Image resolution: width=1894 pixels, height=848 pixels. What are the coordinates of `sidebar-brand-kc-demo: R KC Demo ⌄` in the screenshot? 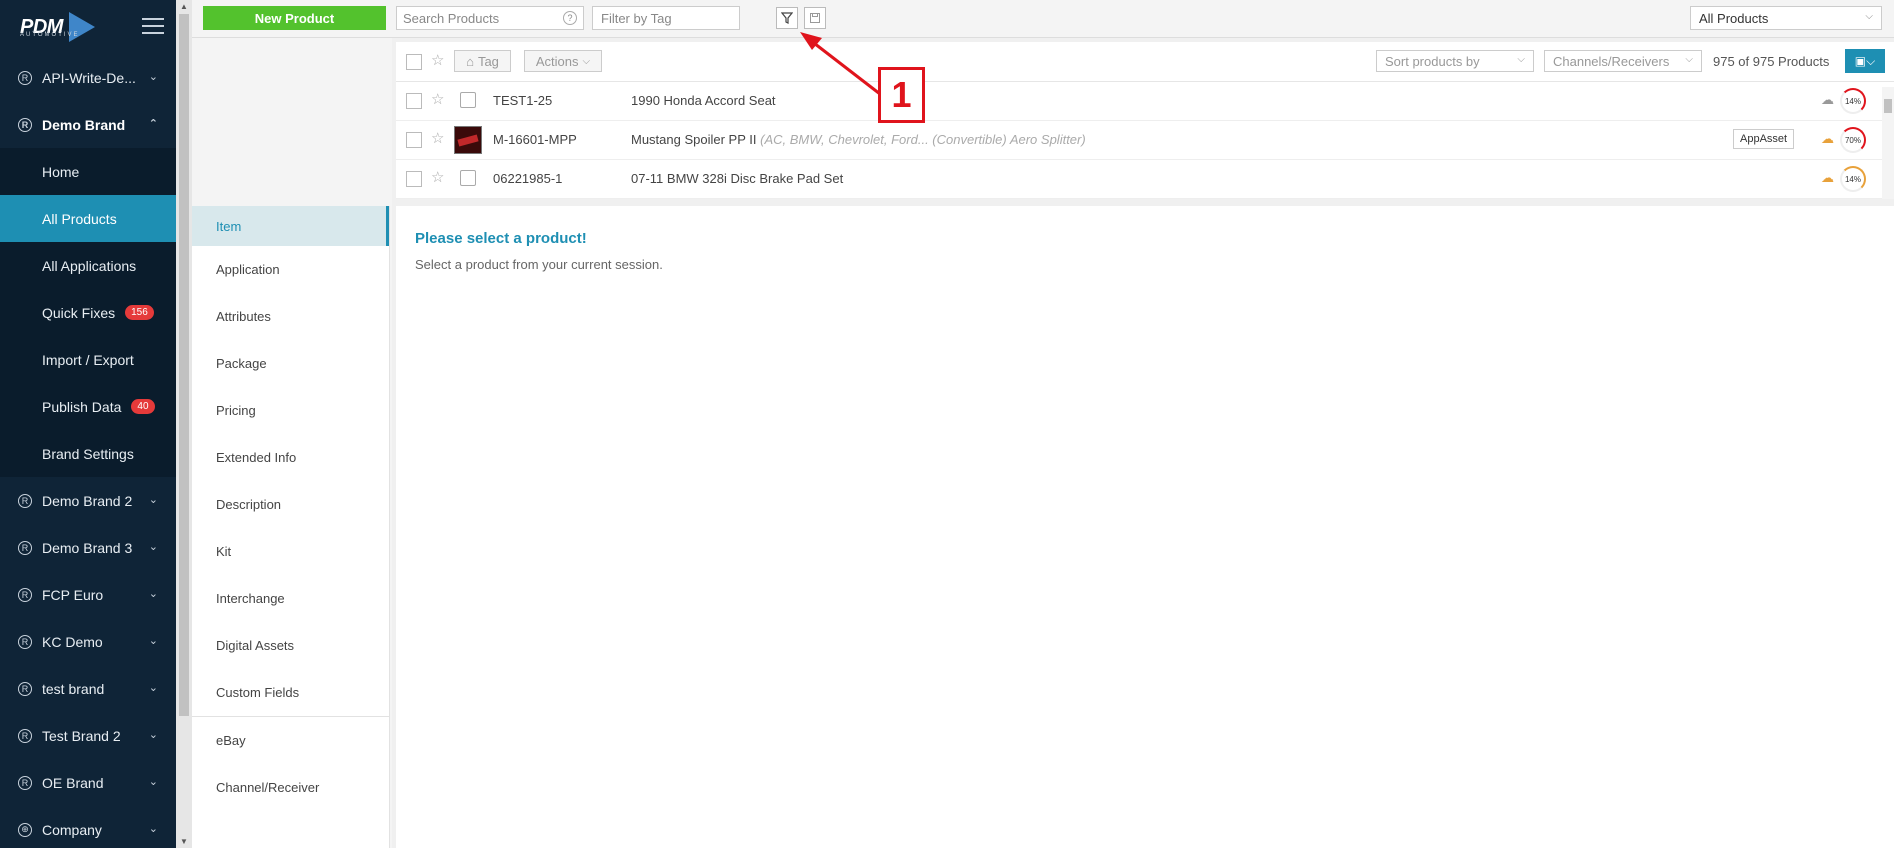 It's located at (88, 641).